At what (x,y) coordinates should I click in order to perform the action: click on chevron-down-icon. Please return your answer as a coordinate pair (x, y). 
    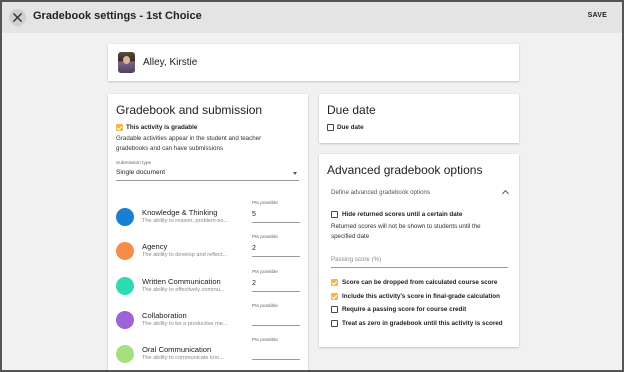
    Looking at the image, I should click on (295, 173).